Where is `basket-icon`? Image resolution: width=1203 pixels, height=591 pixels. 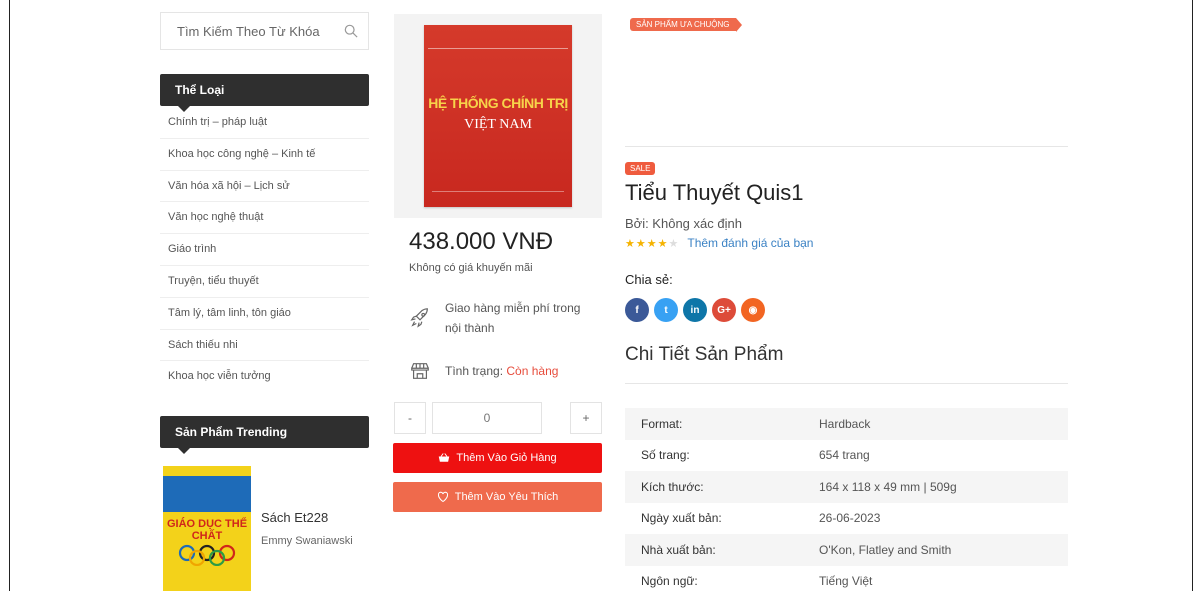
basket-icon is located at coordinates (444, 457).